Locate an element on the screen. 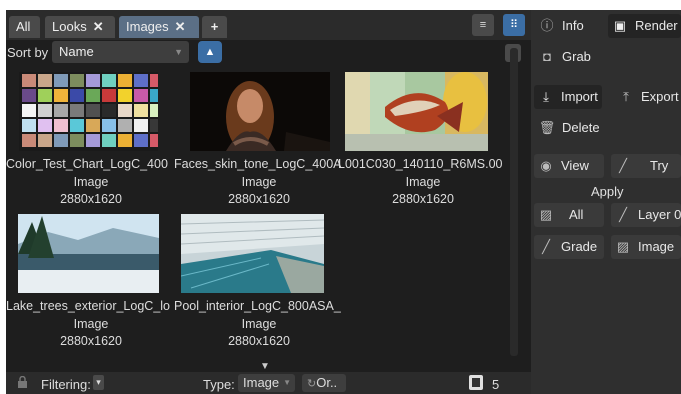 The height and width of the screenshot is (394, 681). export-label: Export is located at coordinates (660, 96).